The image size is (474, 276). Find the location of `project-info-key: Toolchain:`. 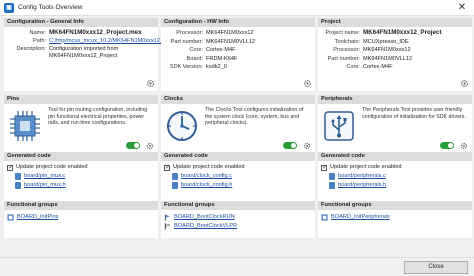

project-info-key: Toolchain: is located at coordinates (347, 41).